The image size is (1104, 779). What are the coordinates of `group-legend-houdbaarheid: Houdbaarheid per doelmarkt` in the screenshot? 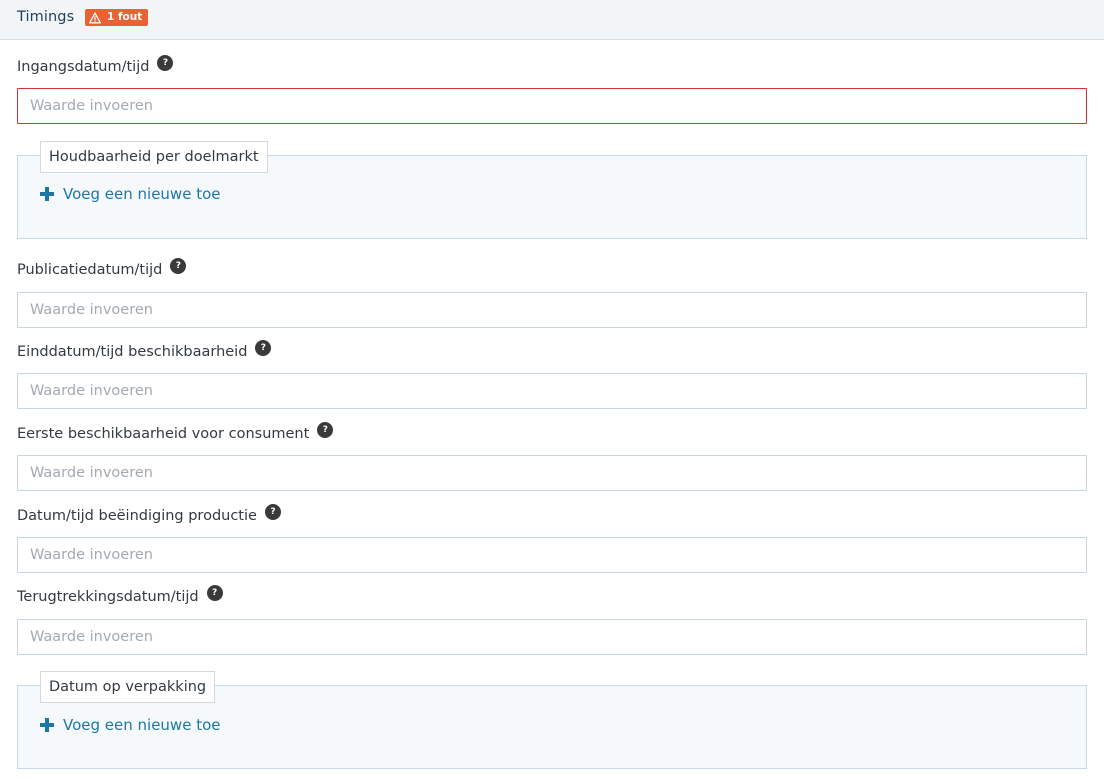 It's located at (154, 157).